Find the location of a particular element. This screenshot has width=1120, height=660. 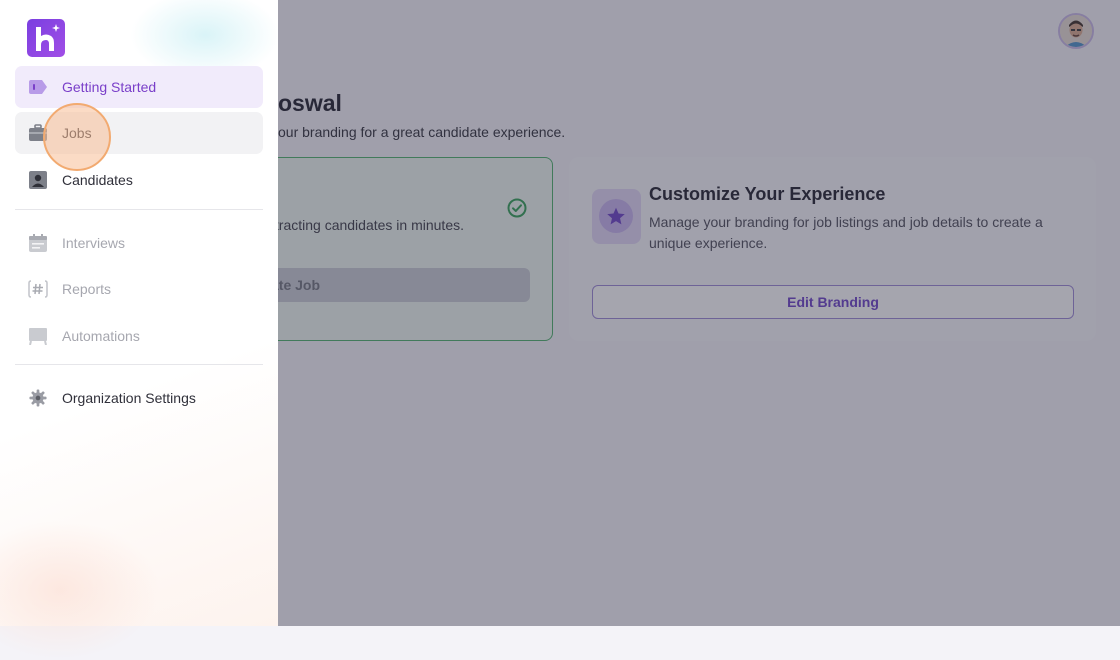

sidebar-item-label: Interviews is located at coordinates (94, 243).